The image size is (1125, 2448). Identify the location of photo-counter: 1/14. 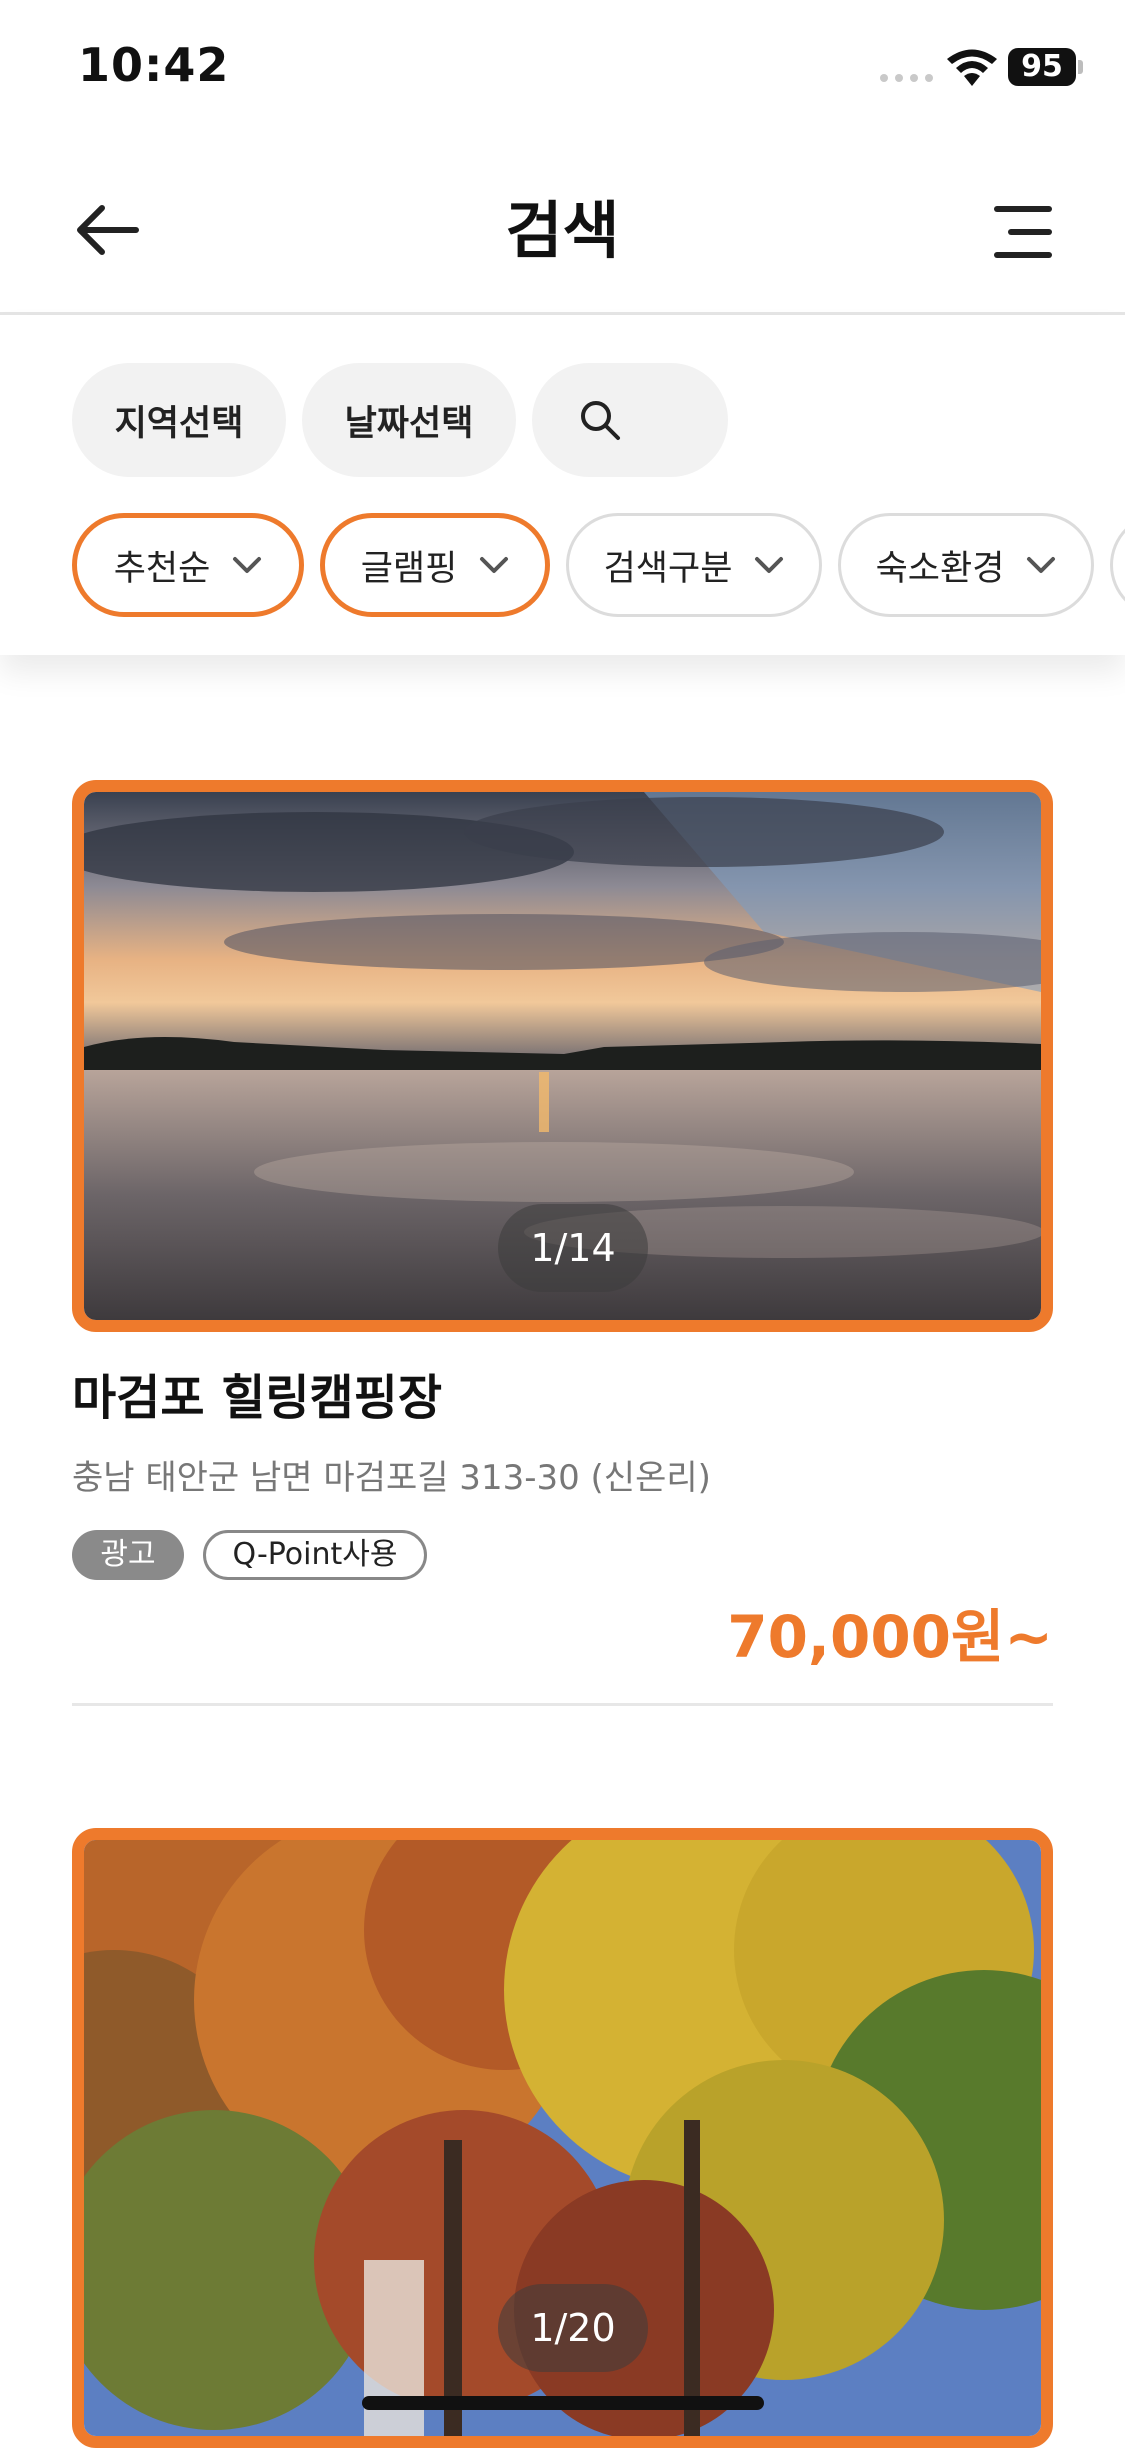
(573, 1248).